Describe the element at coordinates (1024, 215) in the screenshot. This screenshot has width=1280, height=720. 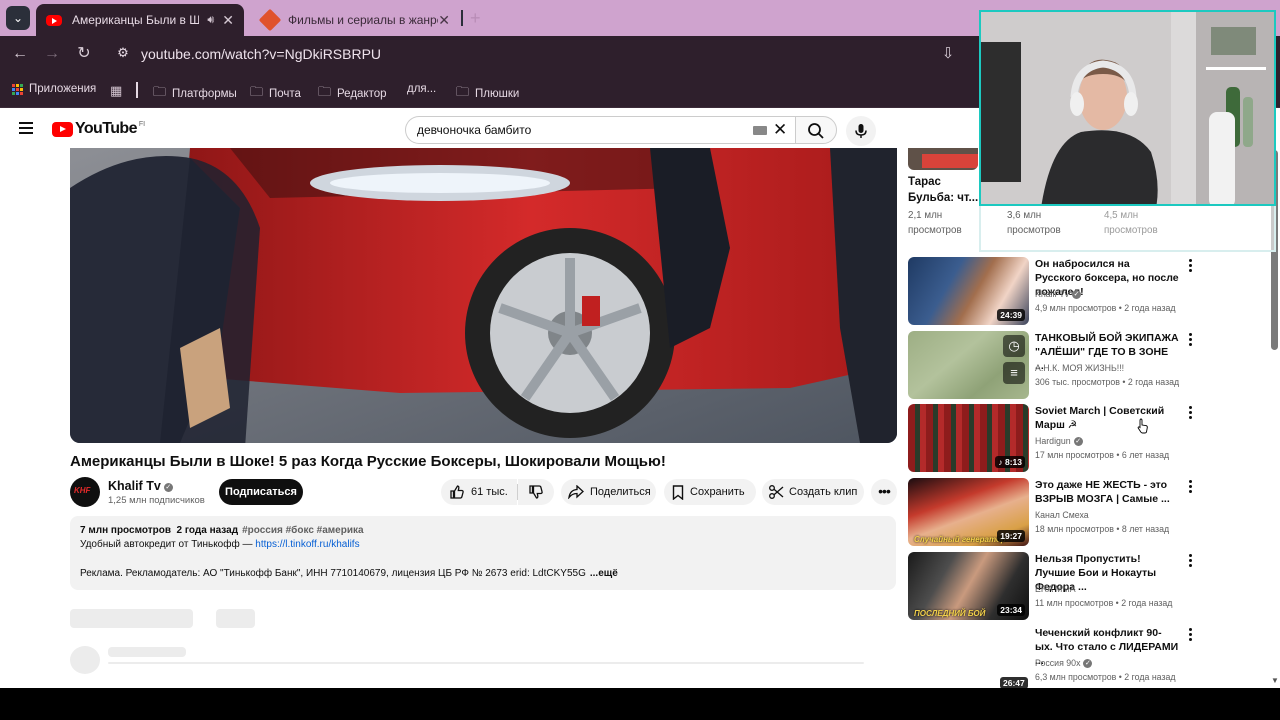
I see `views-count: 3,6 млн` at that location.